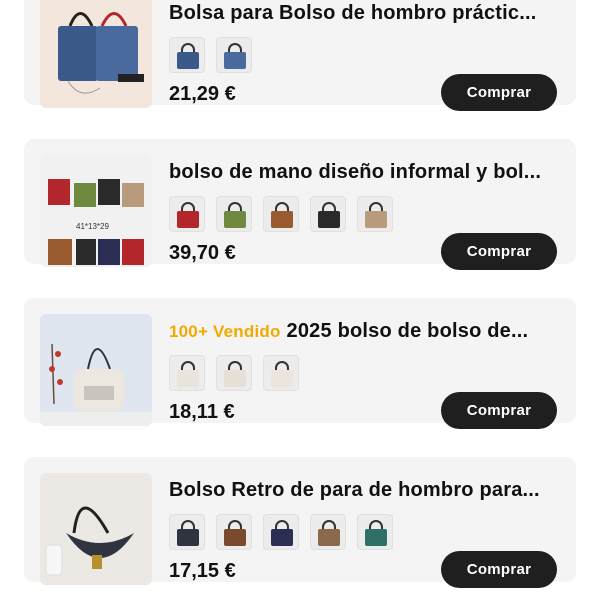 Image resolution: width=600 pixels, height=600 pixels. I want to click on product-price: 21,29 €, so click(202, 94).